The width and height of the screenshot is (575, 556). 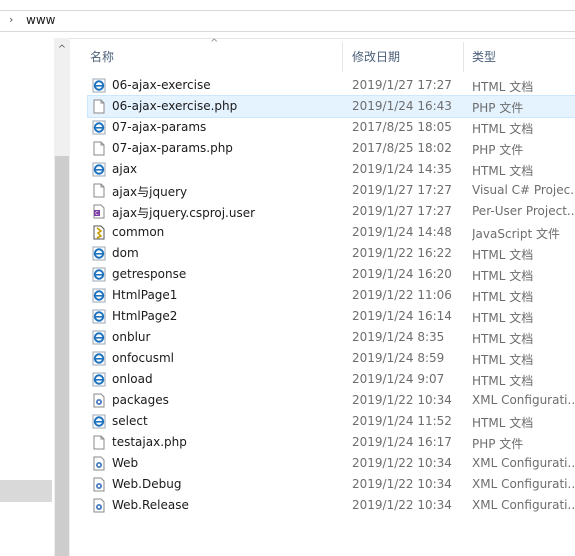 I want to click on file-name: 06-ajax-exercise.php, so click(x=175, y=106).